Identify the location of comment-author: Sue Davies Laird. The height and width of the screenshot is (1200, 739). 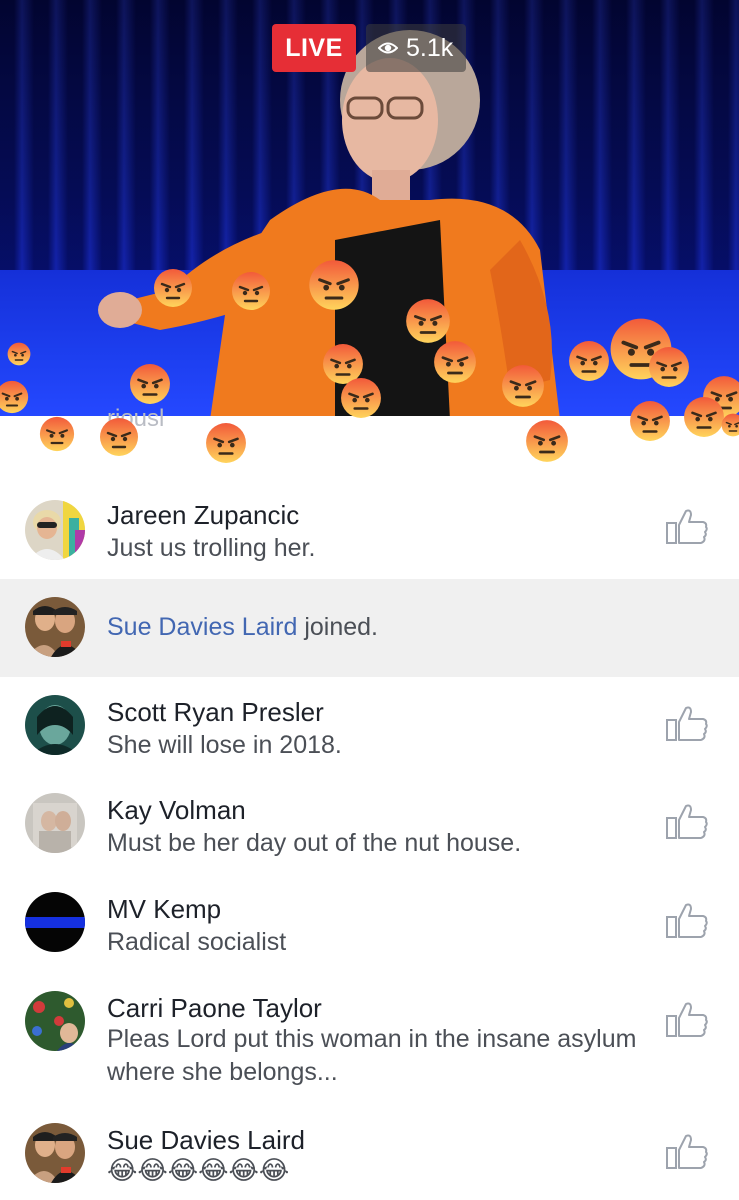
(206, 1140).